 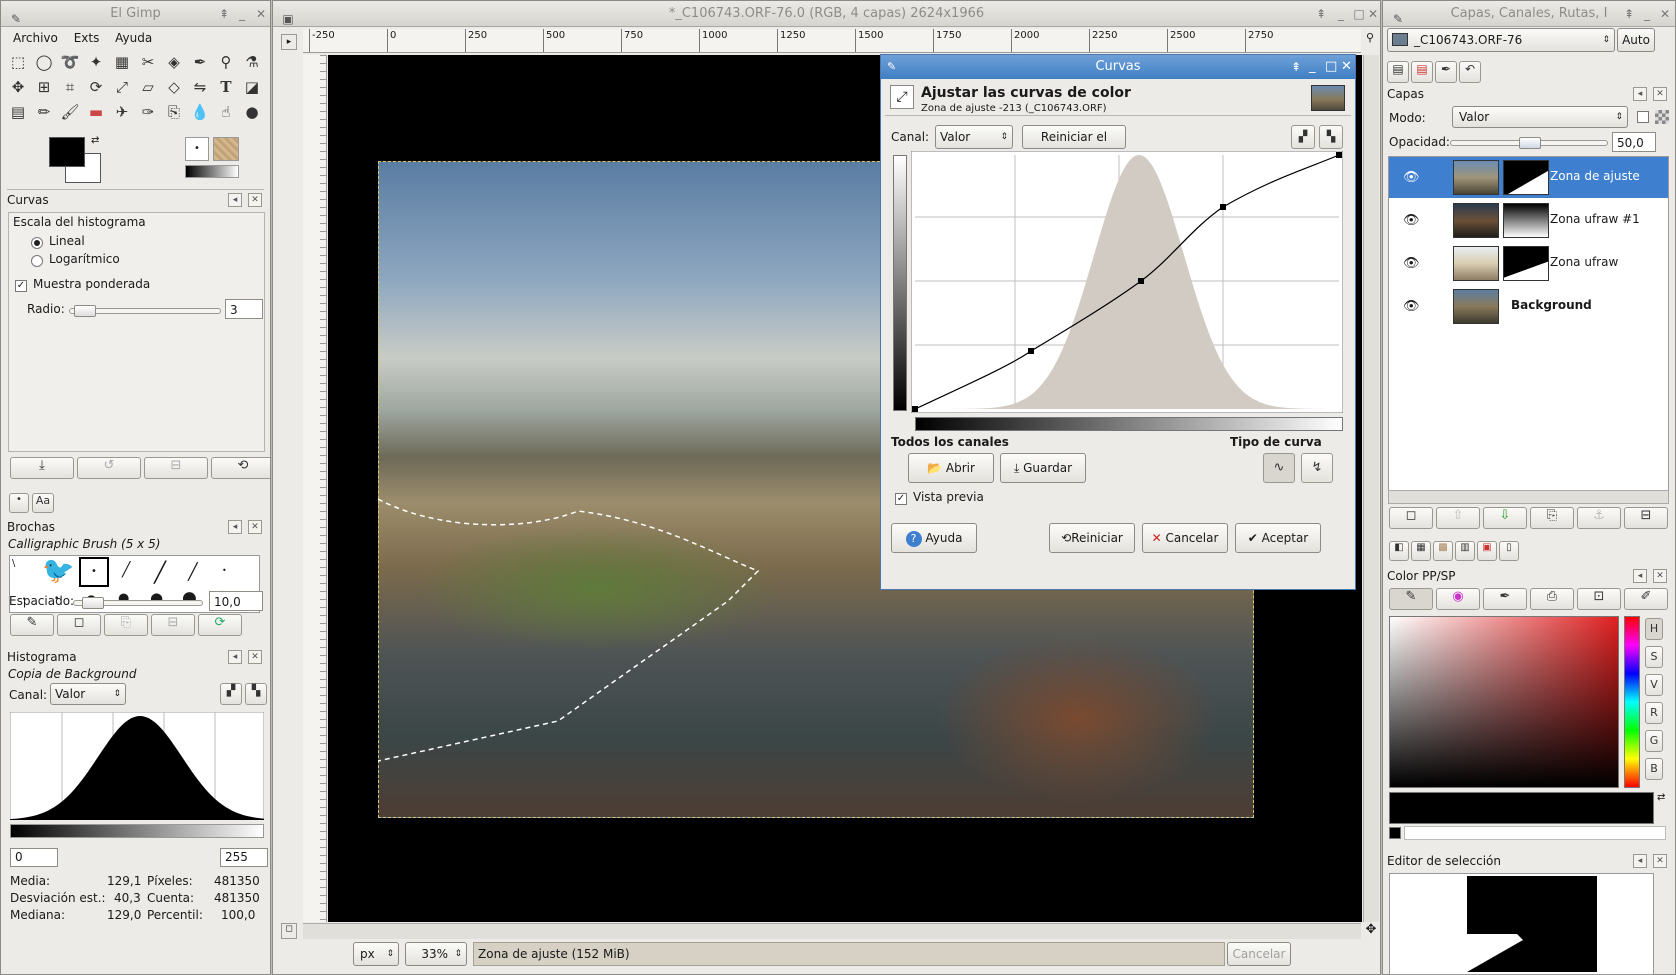 What do you see at coordinates (35, 38) in the screenshot?
I see `menu-archivo: Archivo` at bounding box center [35, 38].